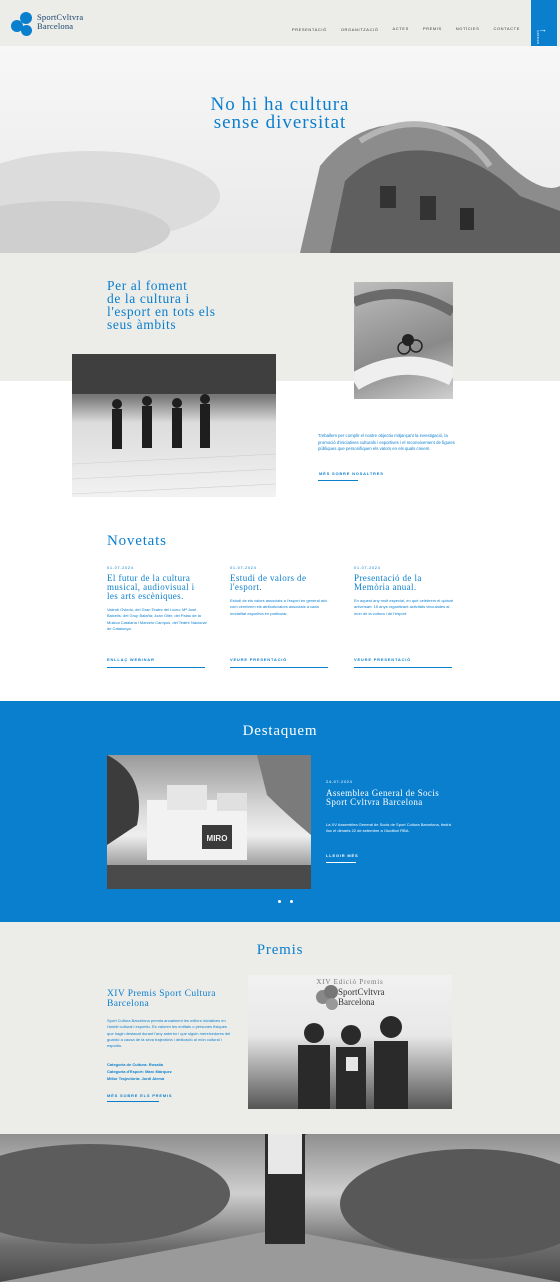  What do you see at coordinates (139, 1071) in the screenshot?
I see `awards-category: Categoria d'Esport: Marc Márquez` at bounding box center [139, 1071].